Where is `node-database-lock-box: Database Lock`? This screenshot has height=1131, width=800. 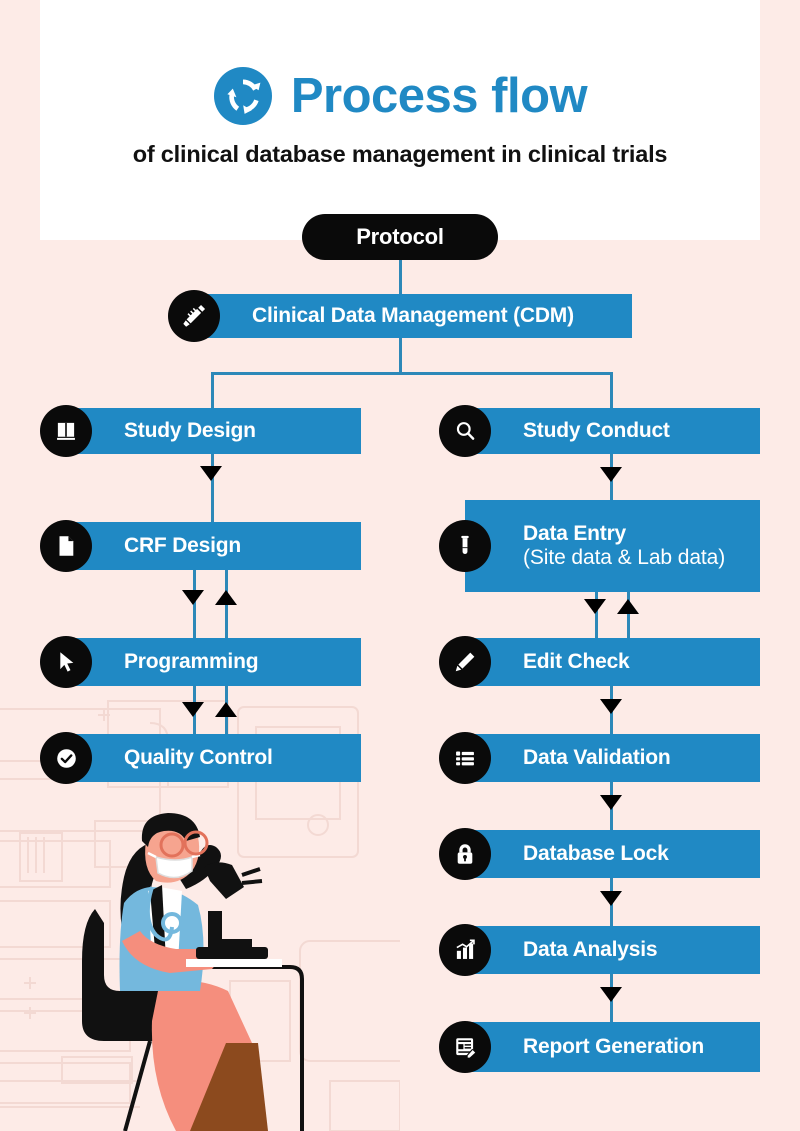 node-database-lock-box: Database Lock is located at coordinates (612, 854).